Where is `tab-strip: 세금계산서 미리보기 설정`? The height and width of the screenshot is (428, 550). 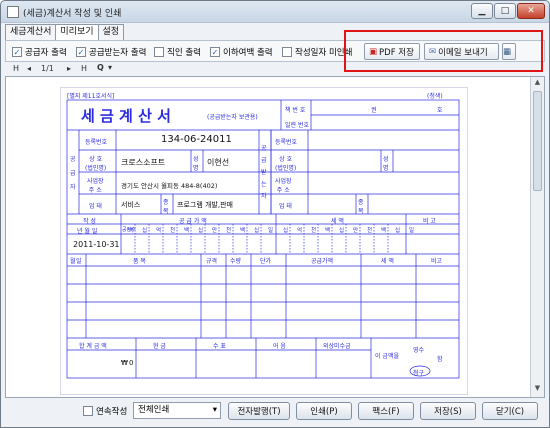 tab-strip: 세금계산서 미리보기 설정 is located at coordinates (65, 32).